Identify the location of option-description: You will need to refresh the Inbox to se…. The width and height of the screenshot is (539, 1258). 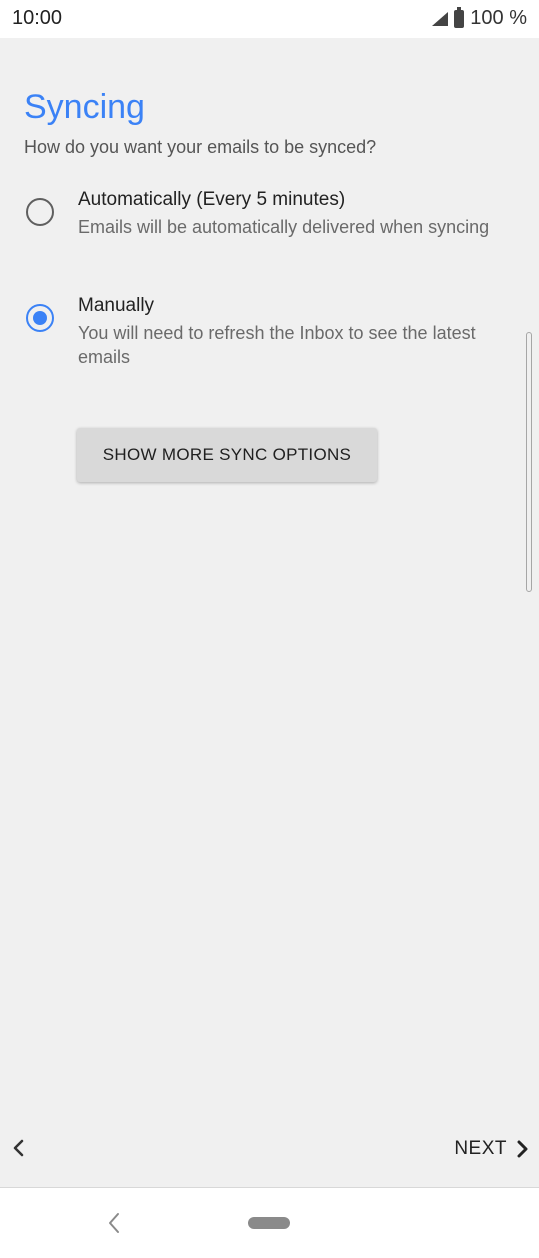
(277, 345).